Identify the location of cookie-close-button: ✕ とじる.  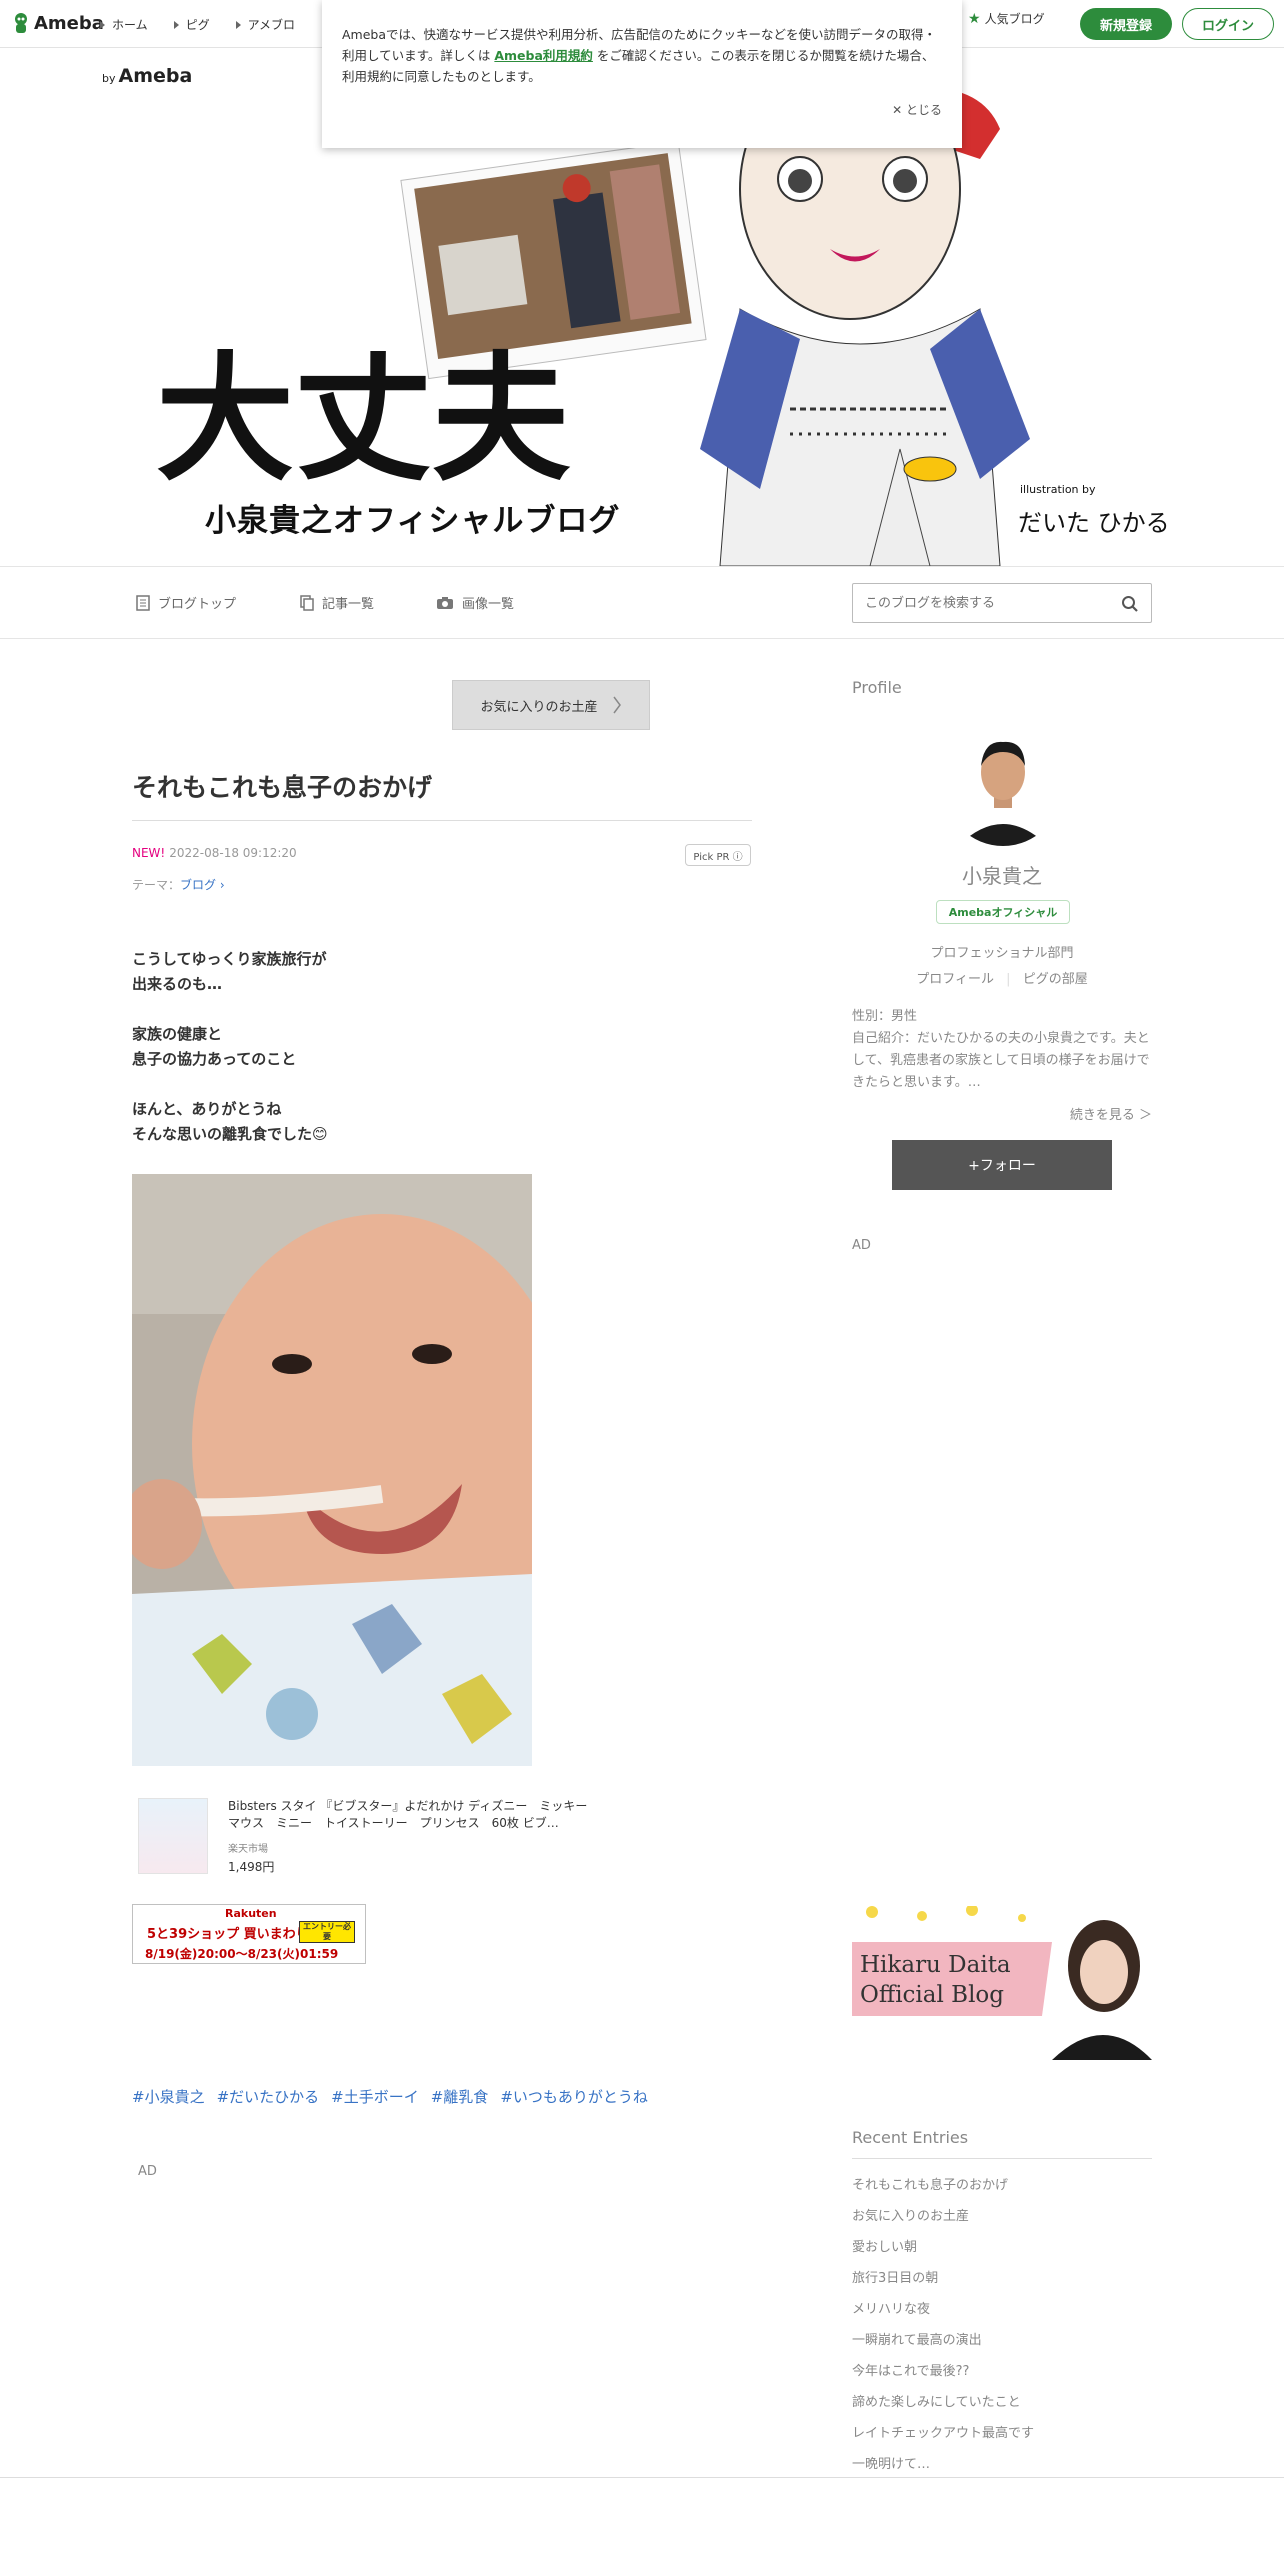
(917, 110).